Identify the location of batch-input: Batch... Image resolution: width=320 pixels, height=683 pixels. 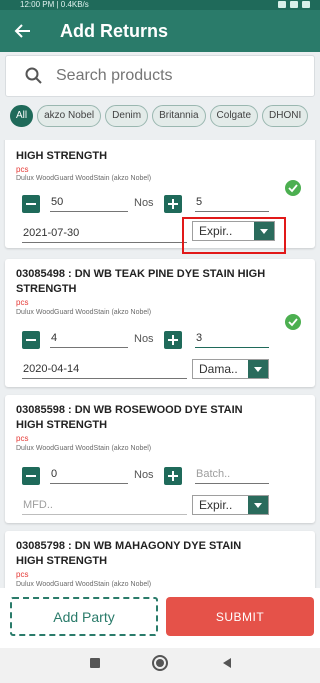
(232, 475).